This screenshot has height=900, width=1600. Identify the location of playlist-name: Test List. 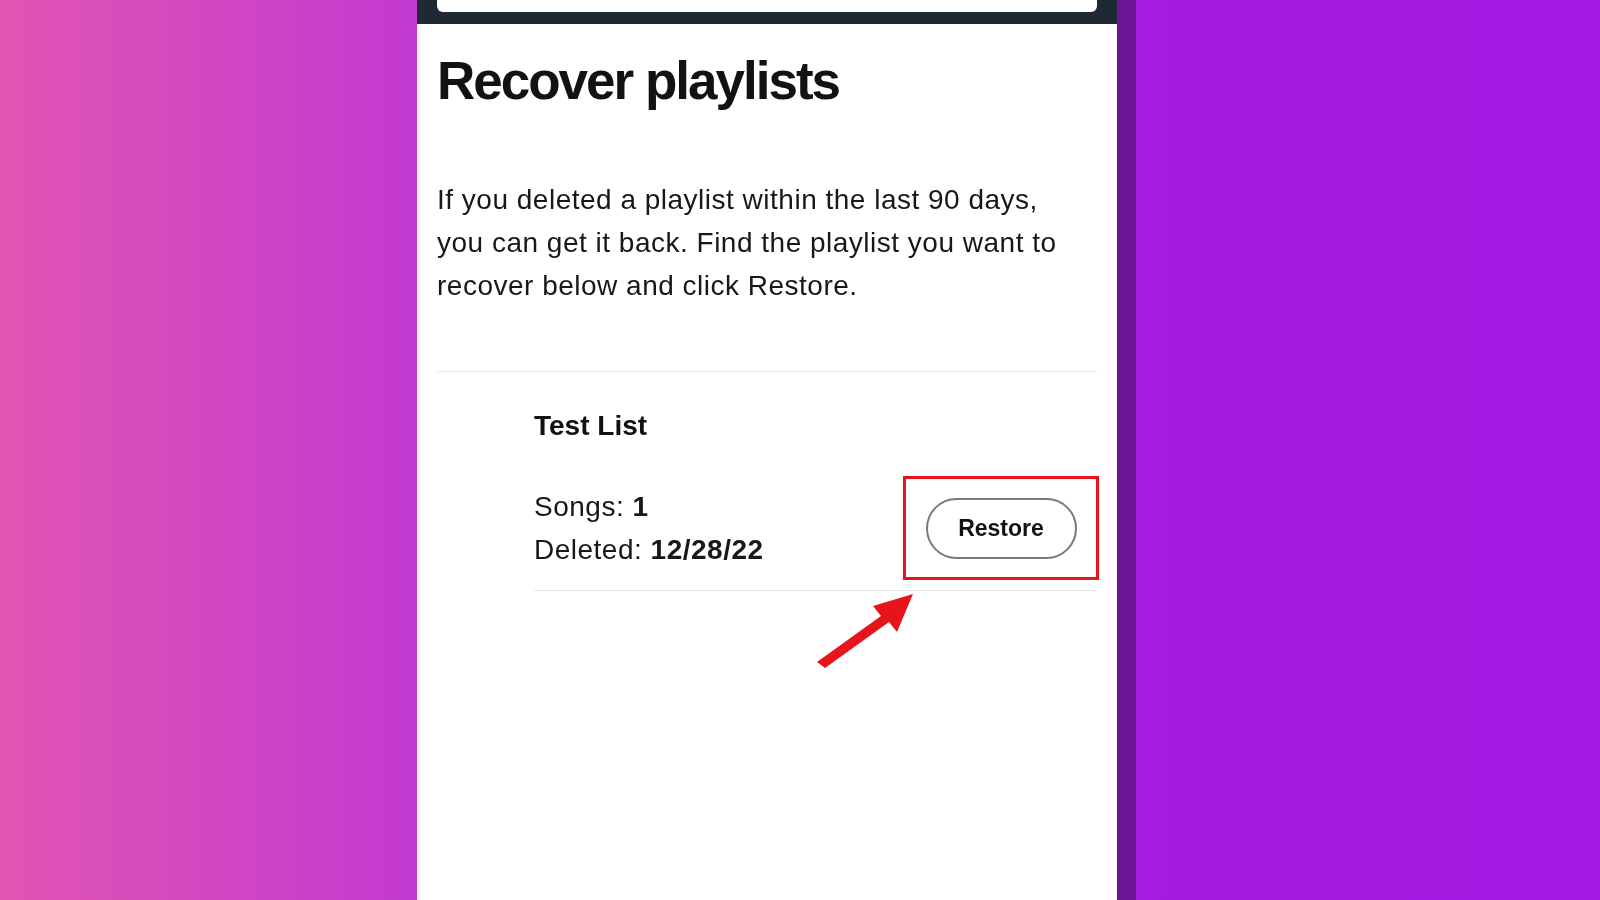
(591, 426).